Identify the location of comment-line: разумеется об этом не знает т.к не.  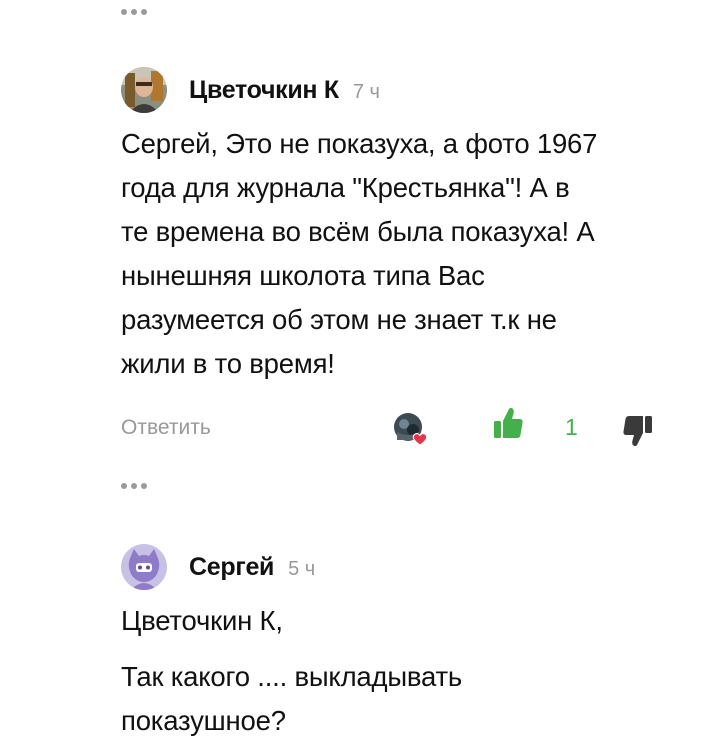
(339, 319).